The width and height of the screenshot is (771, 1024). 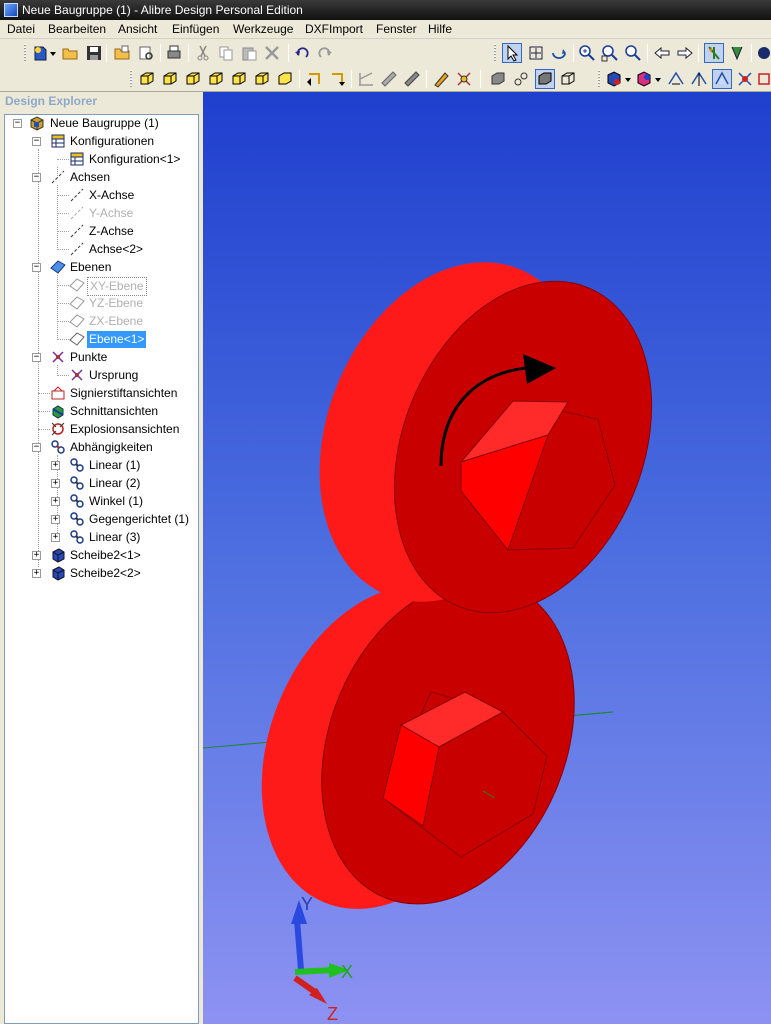 I want to click on hidden-lines-icon, so click(x=521, y=79).